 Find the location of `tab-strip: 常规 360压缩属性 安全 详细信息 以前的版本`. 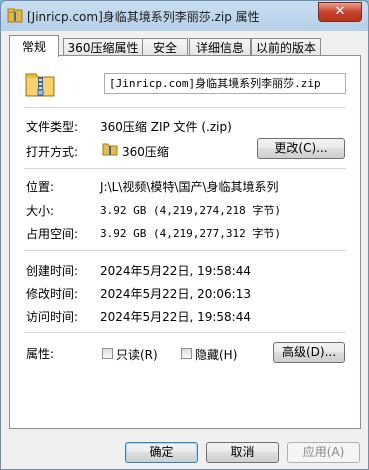

tab-strip: 常规 360压缩属性 安全 详细信息 以前的版本 is located at coordinates (185, 46).